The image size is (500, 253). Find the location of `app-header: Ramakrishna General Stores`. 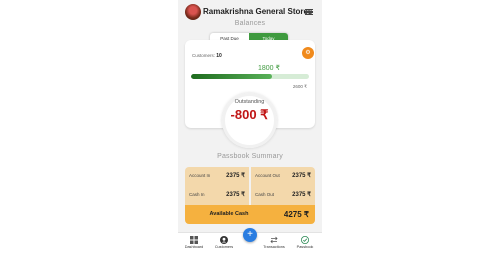

app-header: Ramakrishna General Stores is located at coordinates (250, 12).